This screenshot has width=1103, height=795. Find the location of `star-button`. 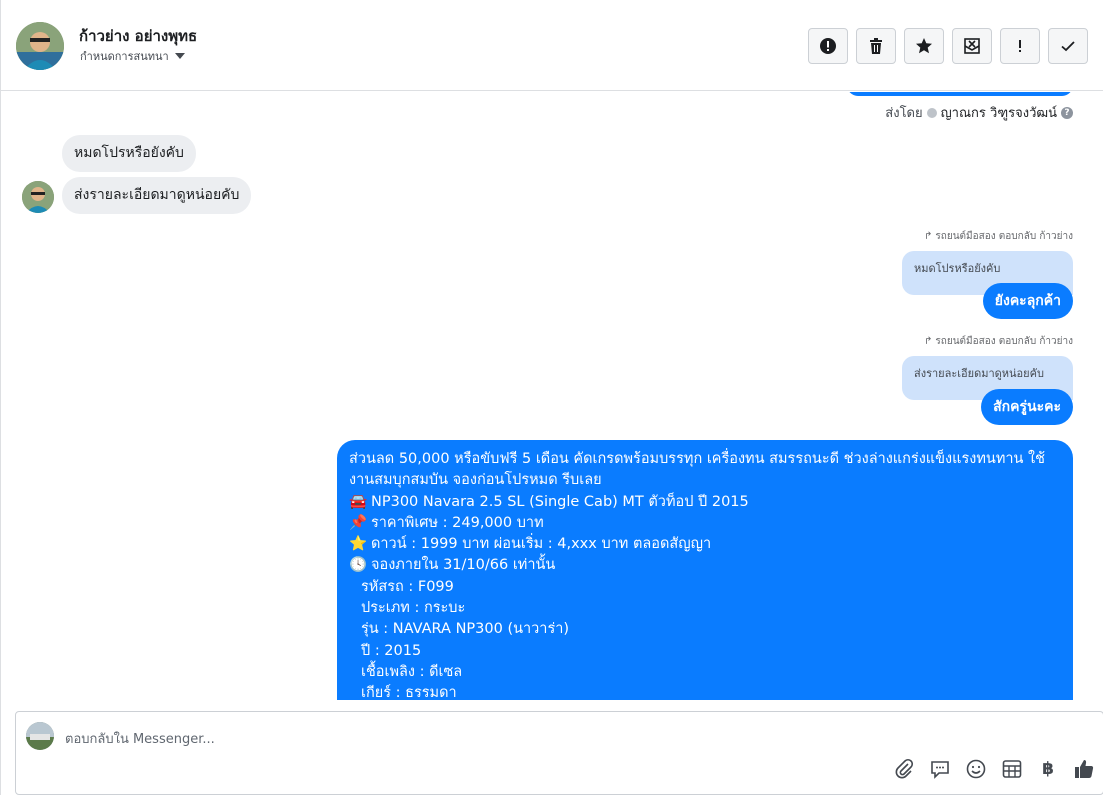

star-button is located at coordinates (924, 46).